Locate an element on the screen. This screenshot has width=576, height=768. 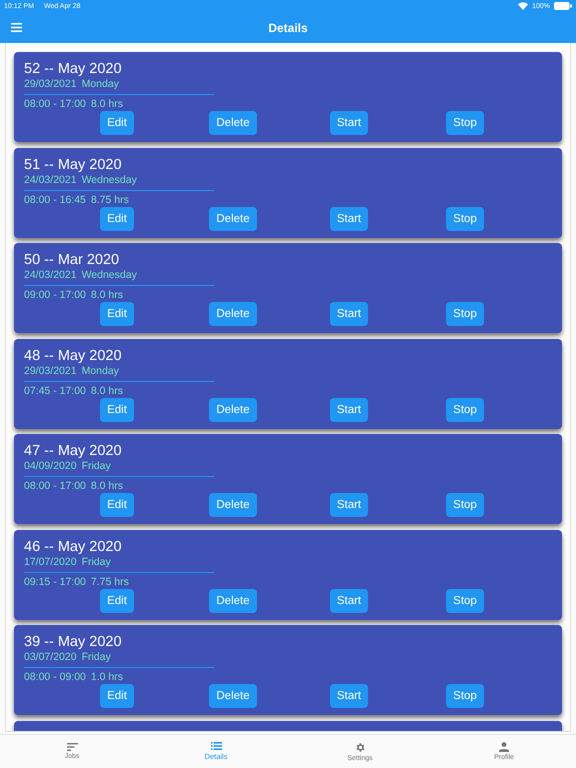
entry-hours: 08:00 - 09:00 is located at coordinates (55, 677).